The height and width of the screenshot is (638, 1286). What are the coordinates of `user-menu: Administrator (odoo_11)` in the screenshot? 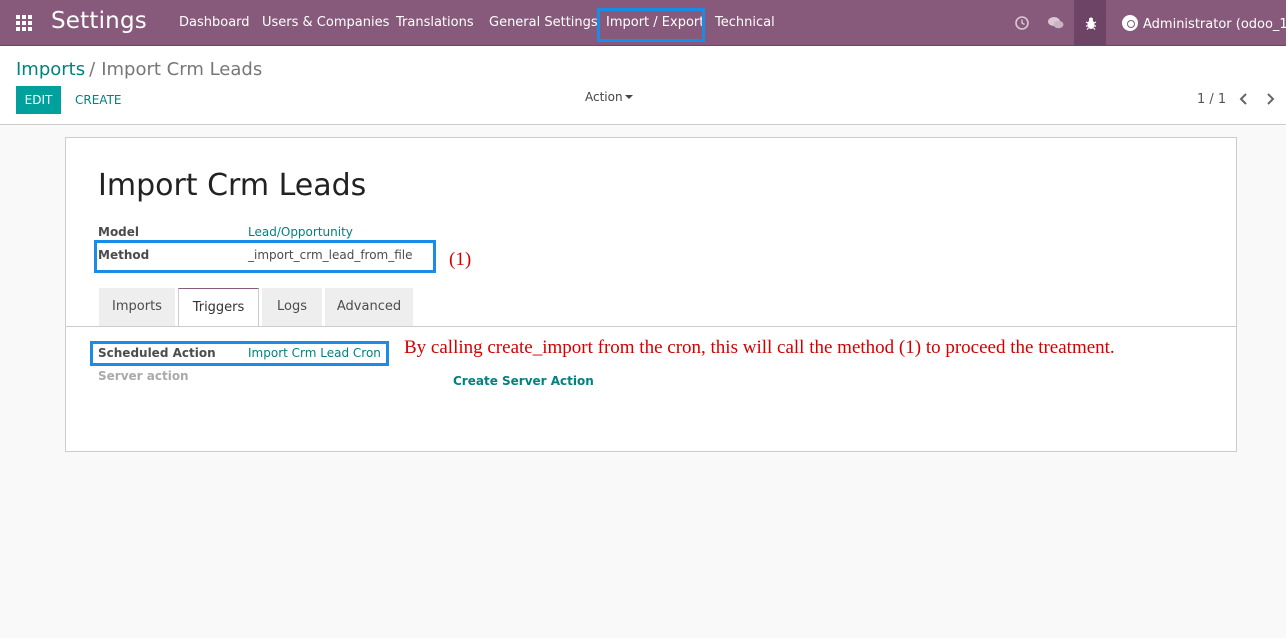 It's located at (1204, 23).